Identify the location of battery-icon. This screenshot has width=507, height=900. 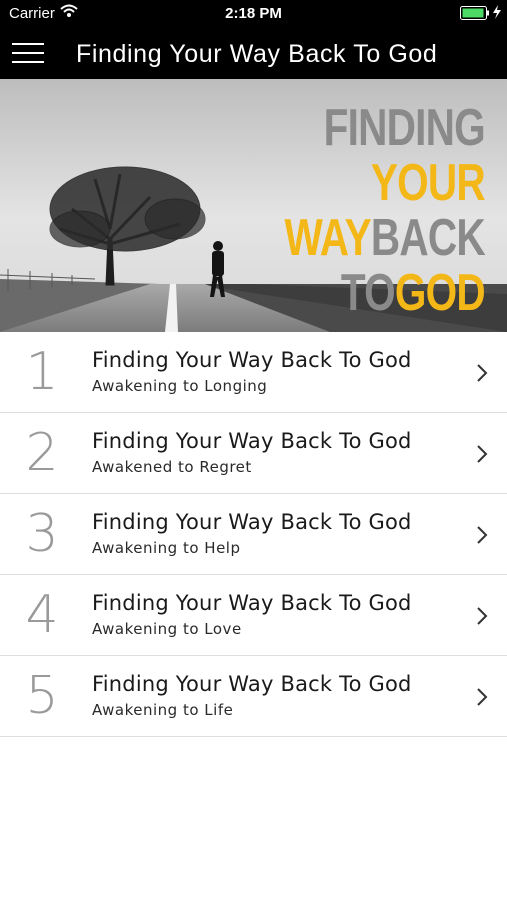
(474, 13).